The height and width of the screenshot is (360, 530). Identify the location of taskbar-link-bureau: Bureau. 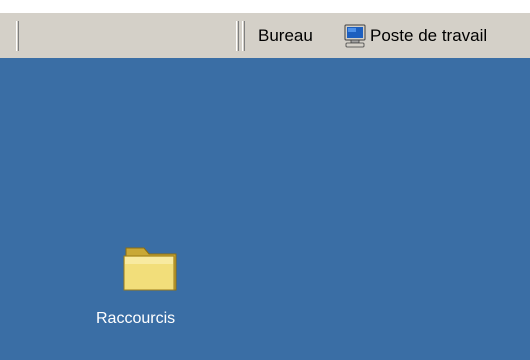
(285, 36).